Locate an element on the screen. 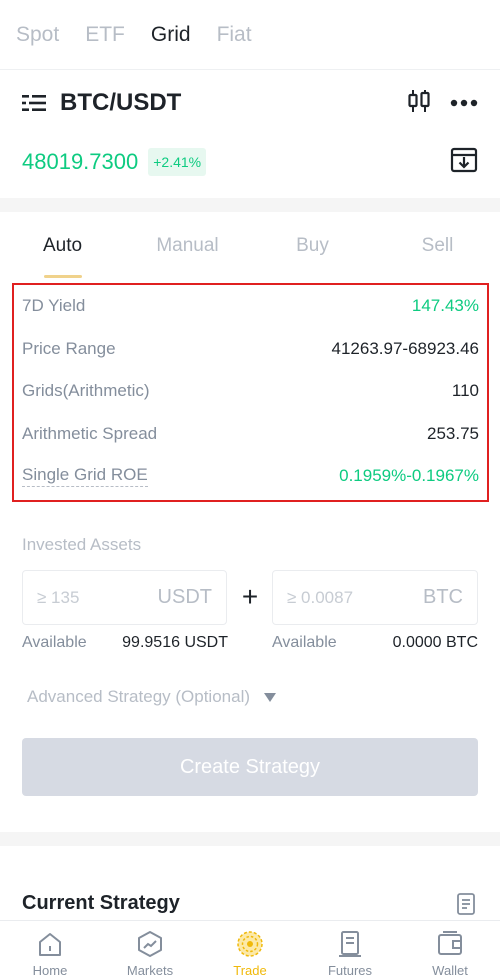  bottom-navigation: Home Markets Trade Futures Wallet is located at coordinates (250, 950).